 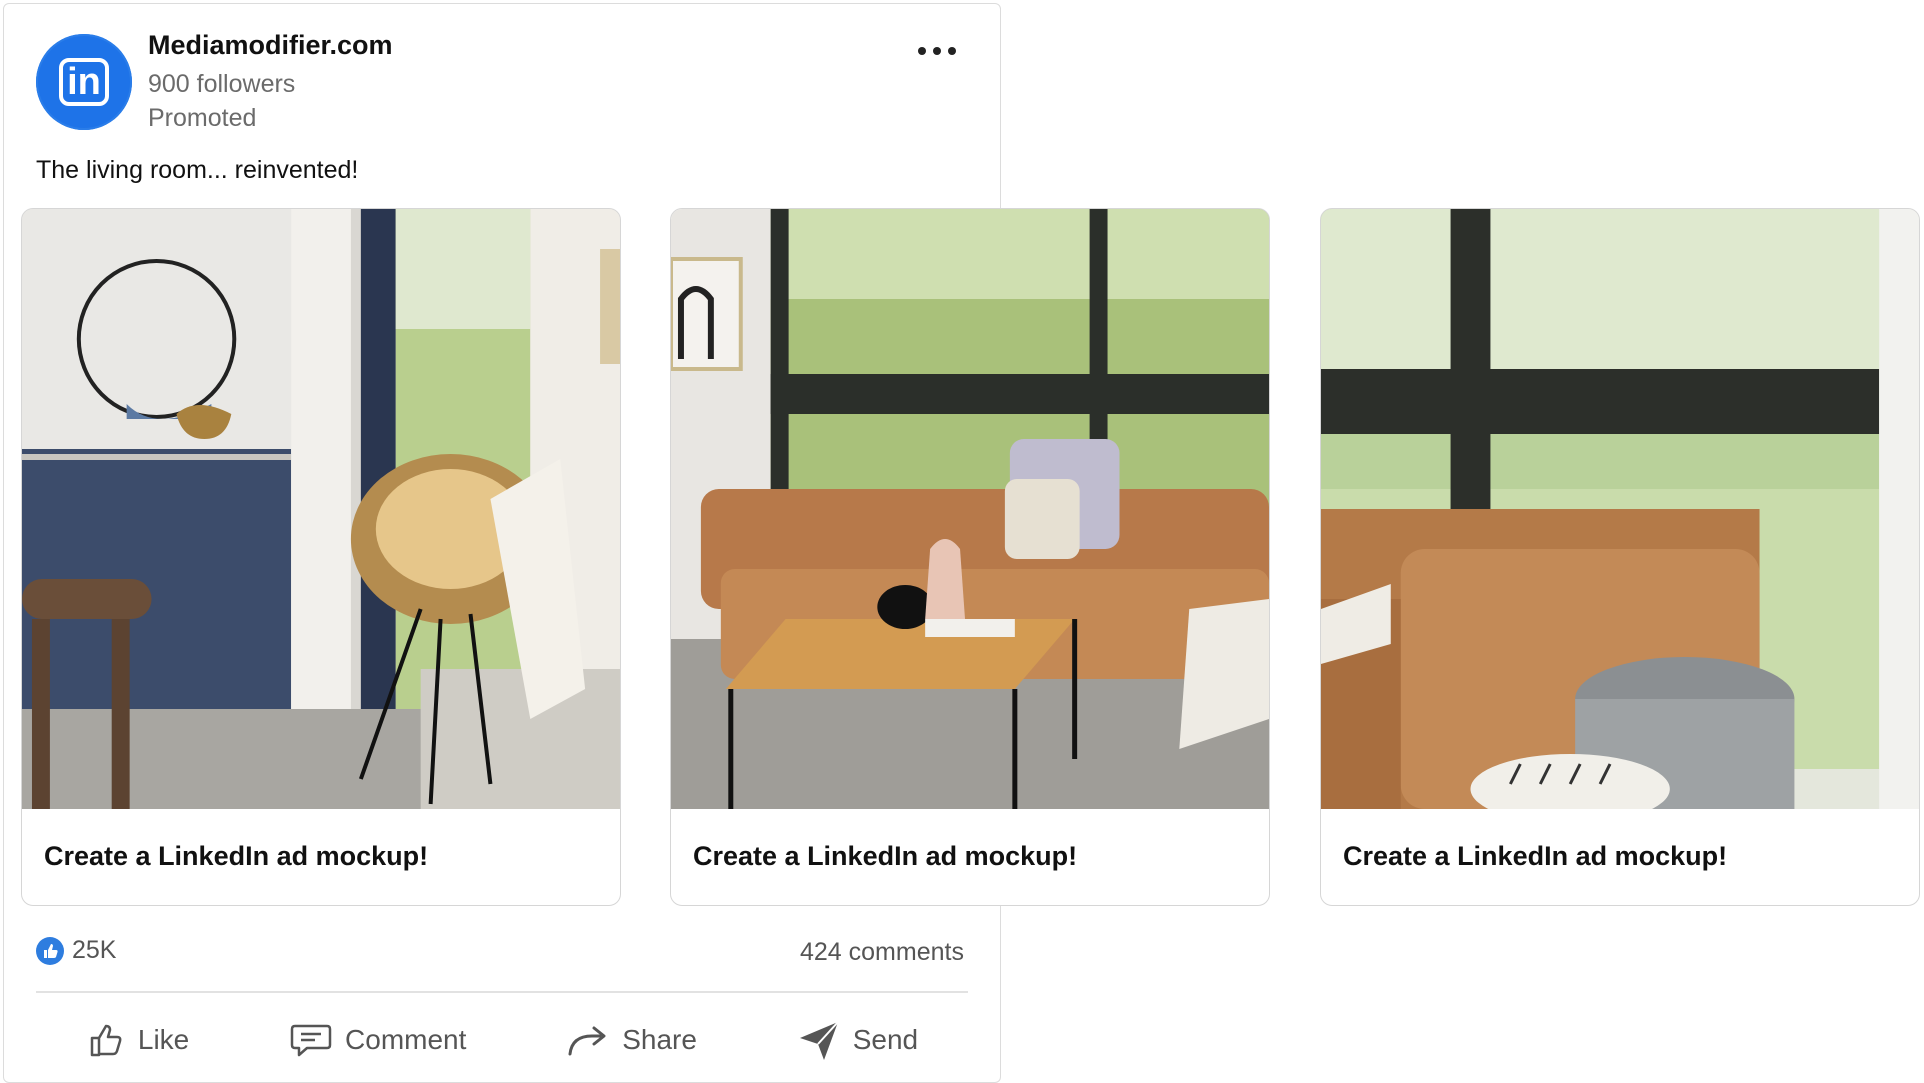 What do you see at coordinates (94, 950) in the screenshot?
I see `reaction-count: 25K` at bounding box center [94, 950].